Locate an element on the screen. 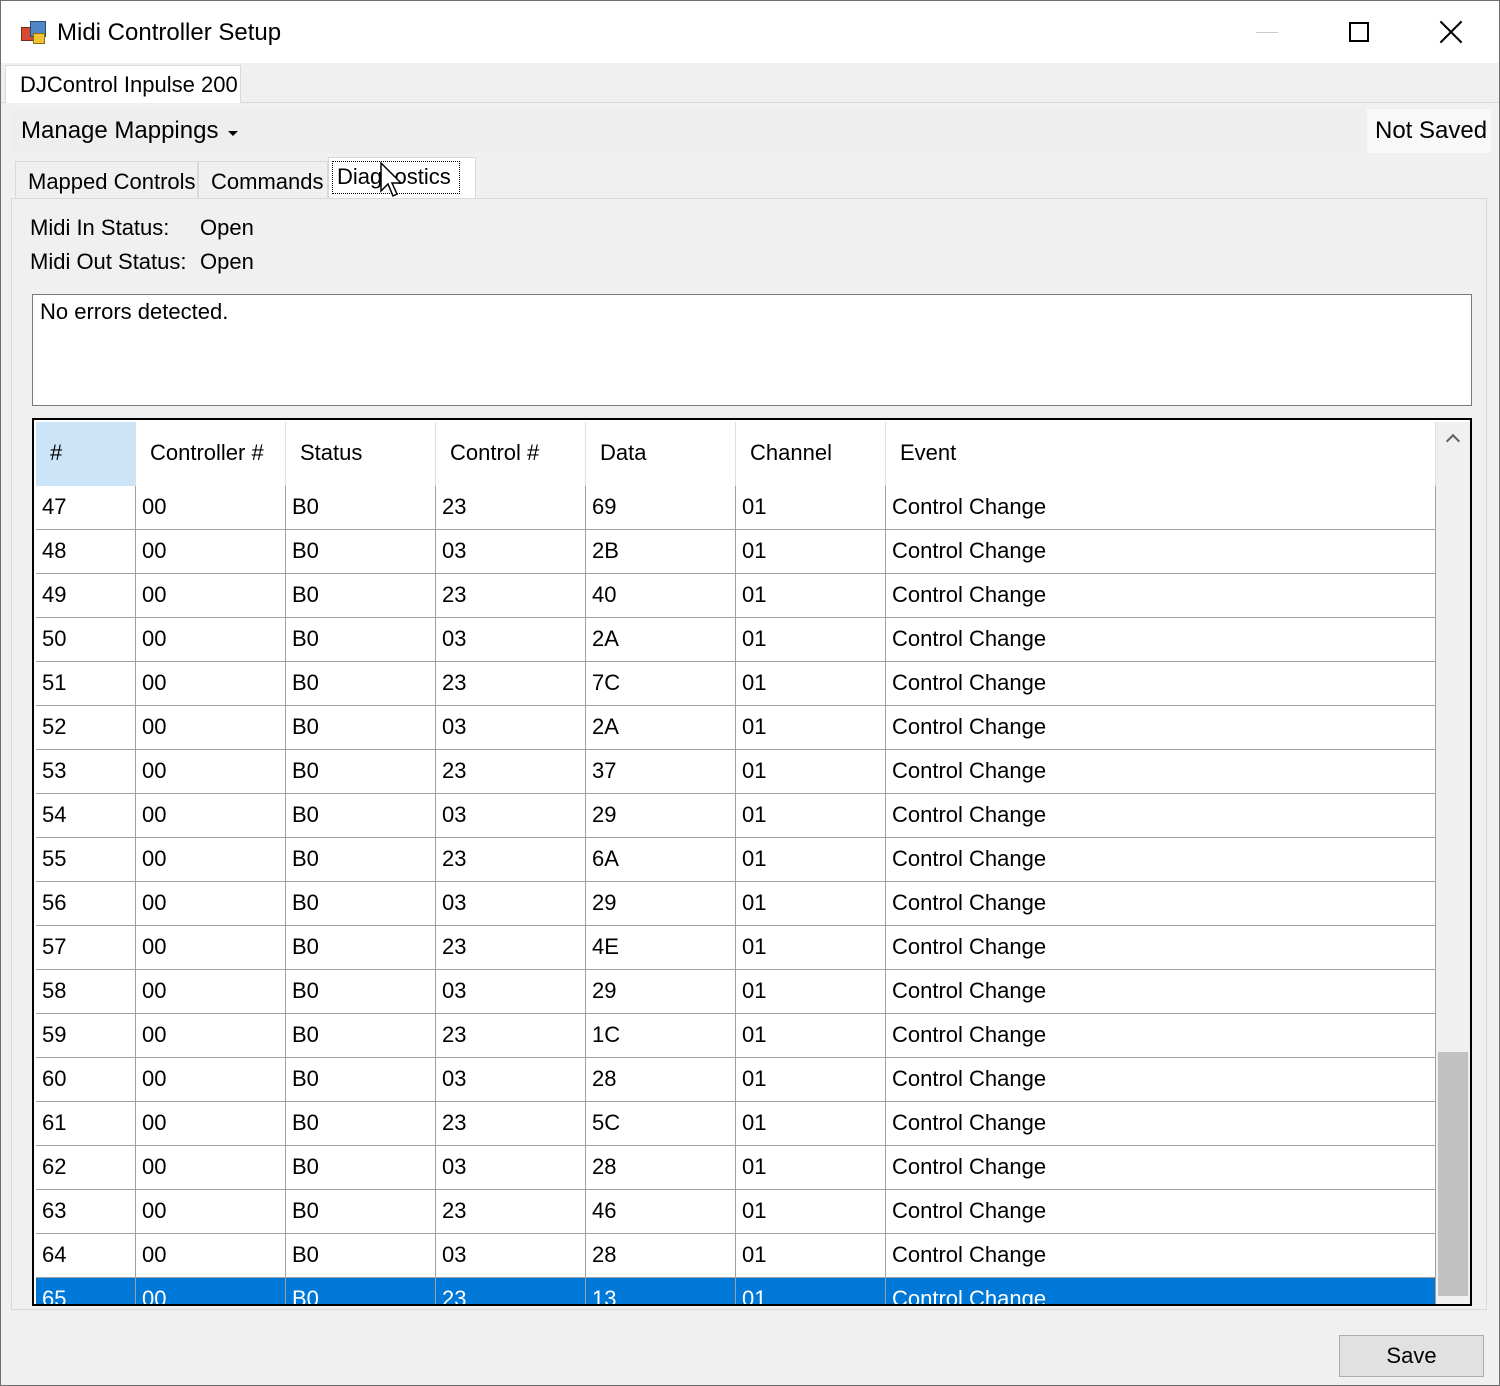  tab-commands: Commands is located at coordinates (263, 180).